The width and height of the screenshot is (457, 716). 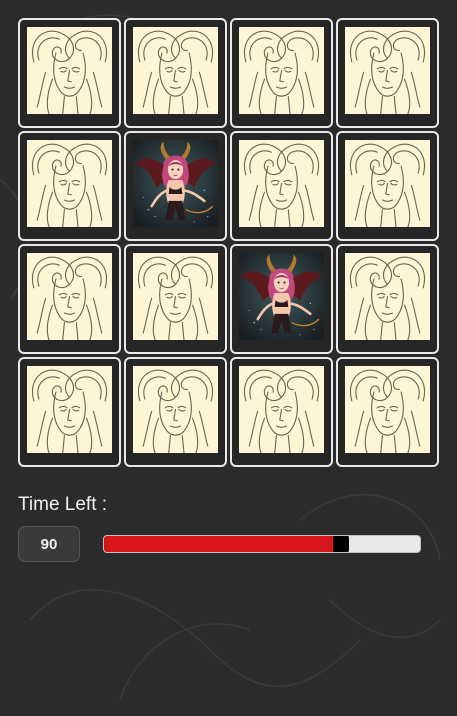 What do you see at coordinates (63, 504) in the screenshot?
I see `time-left-label: Time Left :` at bounding box center [63, 504].